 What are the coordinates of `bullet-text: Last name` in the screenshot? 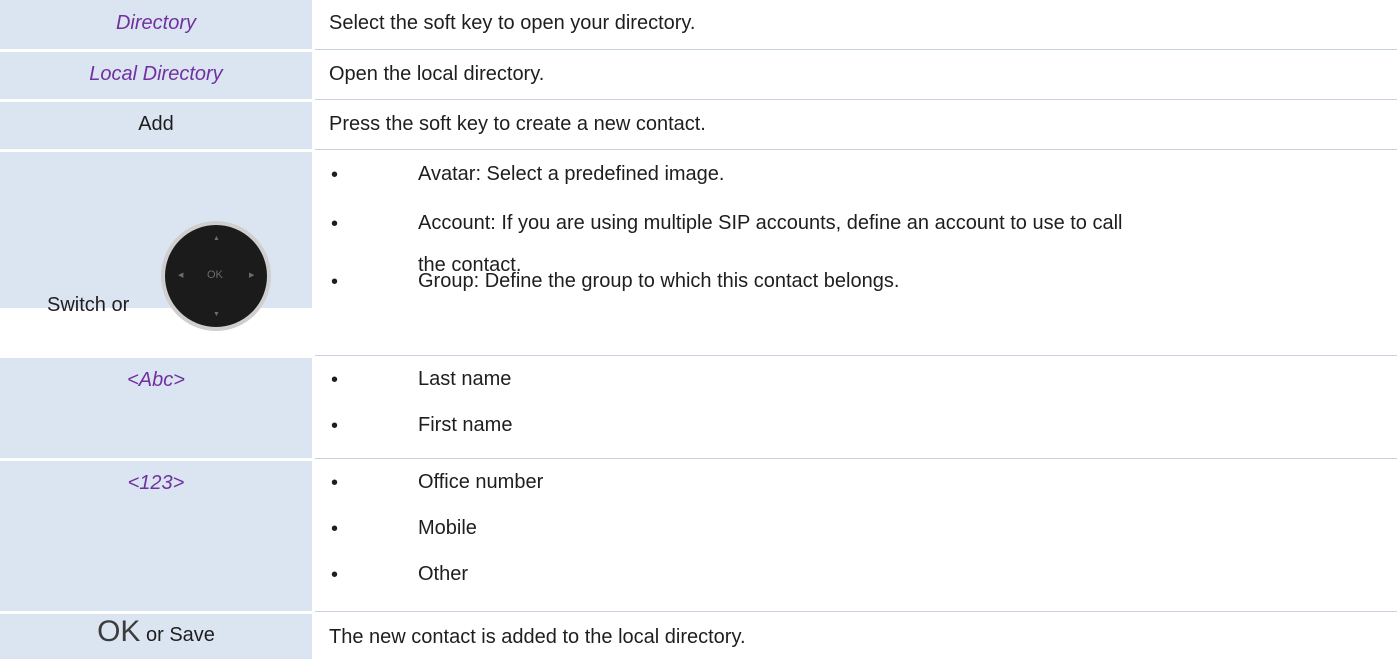 It's located at (465, 379).